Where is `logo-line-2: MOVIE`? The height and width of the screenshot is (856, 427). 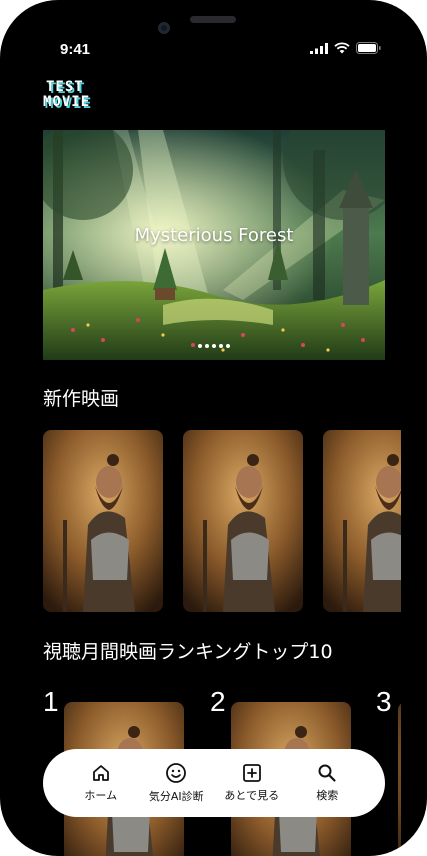 logo-line-2: MOVIE is located at coordinates (67, 102).